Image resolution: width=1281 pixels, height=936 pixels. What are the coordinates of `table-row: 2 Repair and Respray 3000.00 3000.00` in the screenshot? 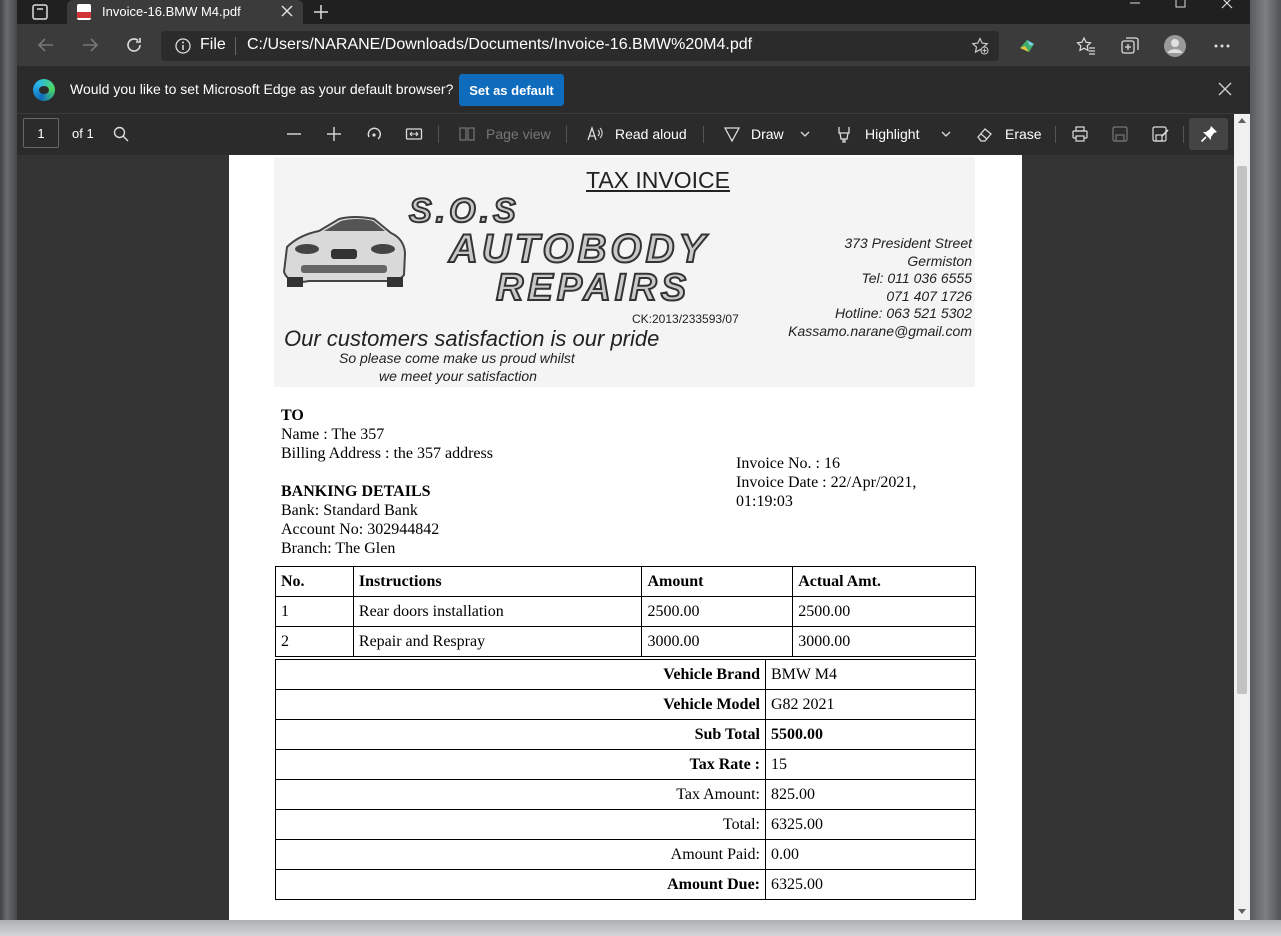 It's located at (625, 641).